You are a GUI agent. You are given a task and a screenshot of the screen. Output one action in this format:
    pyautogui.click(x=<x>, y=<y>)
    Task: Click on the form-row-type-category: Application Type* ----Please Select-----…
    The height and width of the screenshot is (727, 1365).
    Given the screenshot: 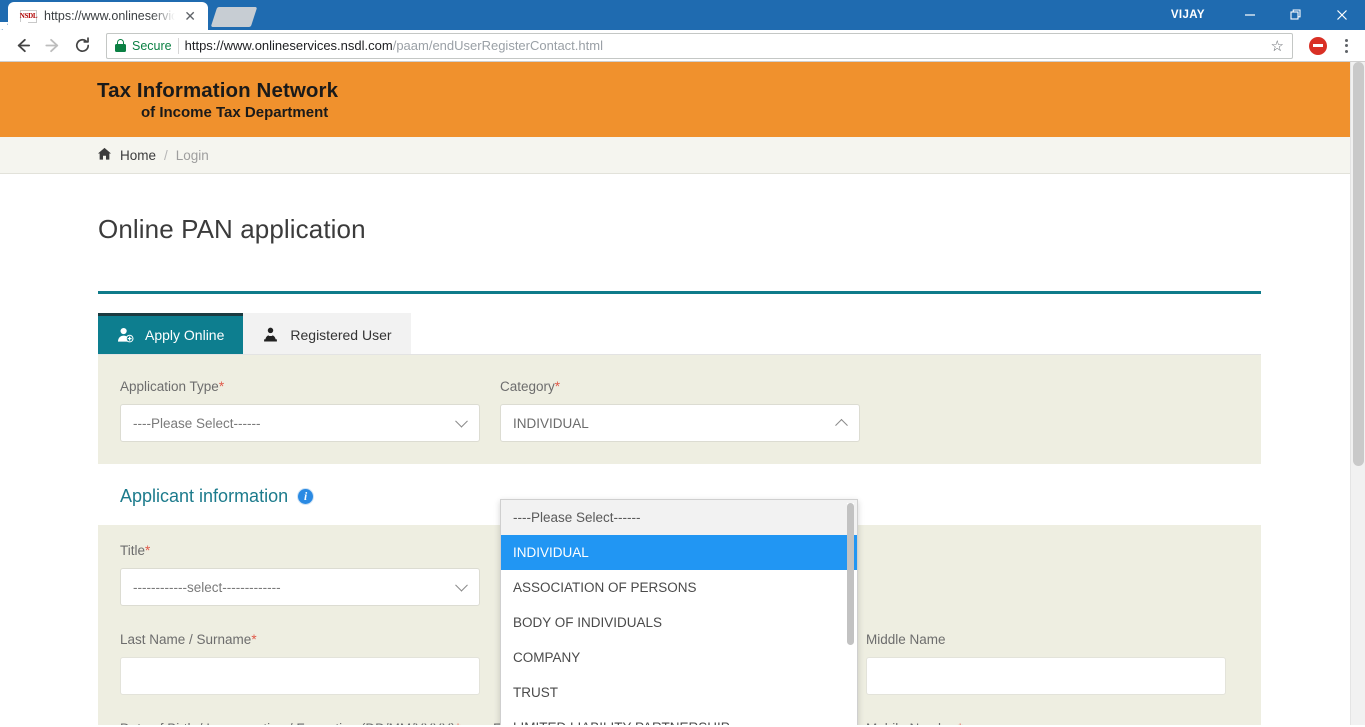 What is the action you would take?
    pyautogui.click(x=679, y=410)
    